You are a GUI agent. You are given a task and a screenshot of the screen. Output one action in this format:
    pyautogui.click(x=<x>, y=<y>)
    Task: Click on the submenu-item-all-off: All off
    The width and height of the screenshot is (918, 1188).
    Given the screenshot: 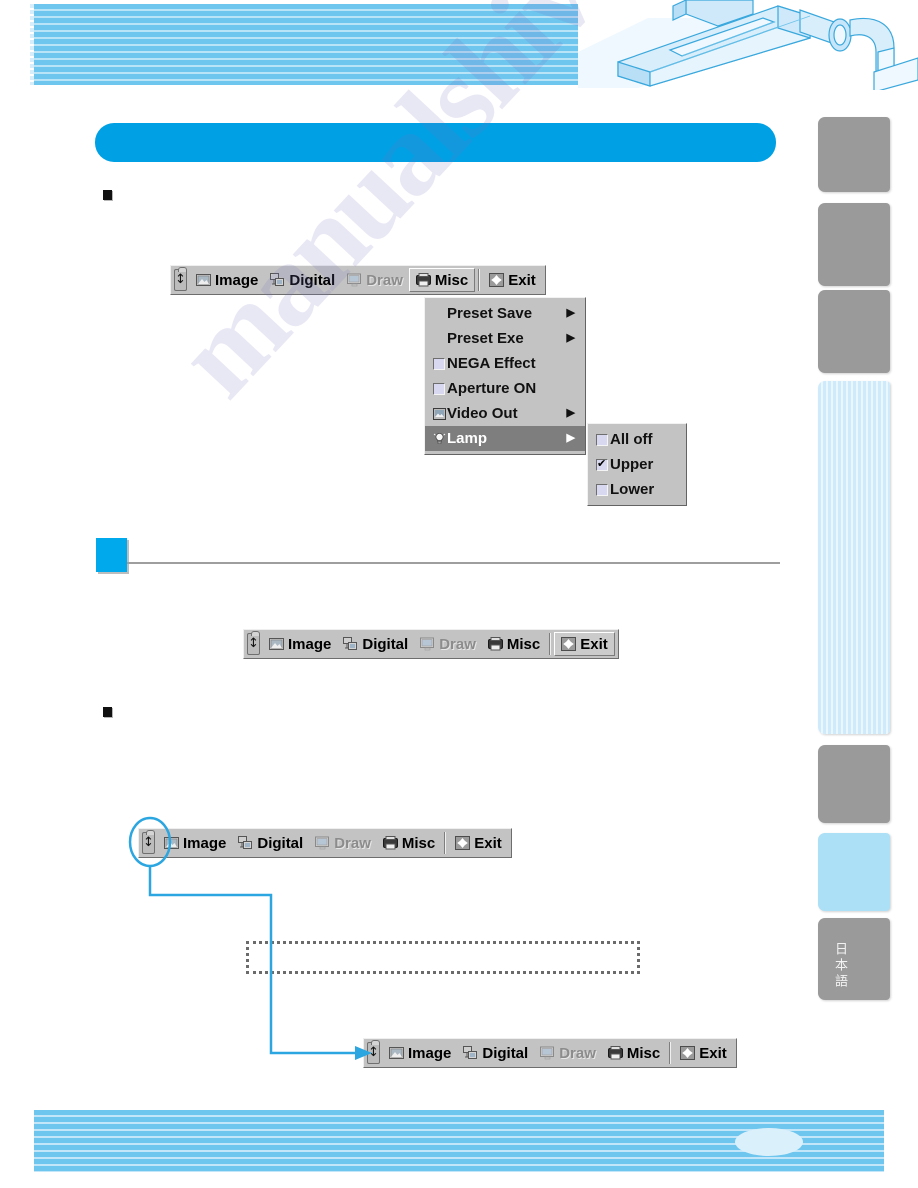 What is the action you would take?
    pyautogui.click(x=637, y=439)
    